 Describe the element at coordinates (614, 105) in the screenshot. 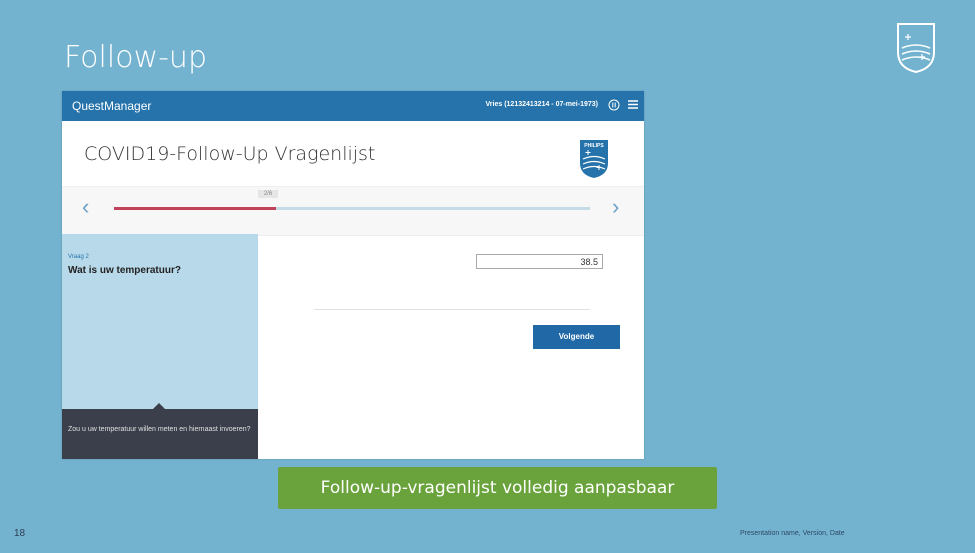

I see `pause-icon` at that location.